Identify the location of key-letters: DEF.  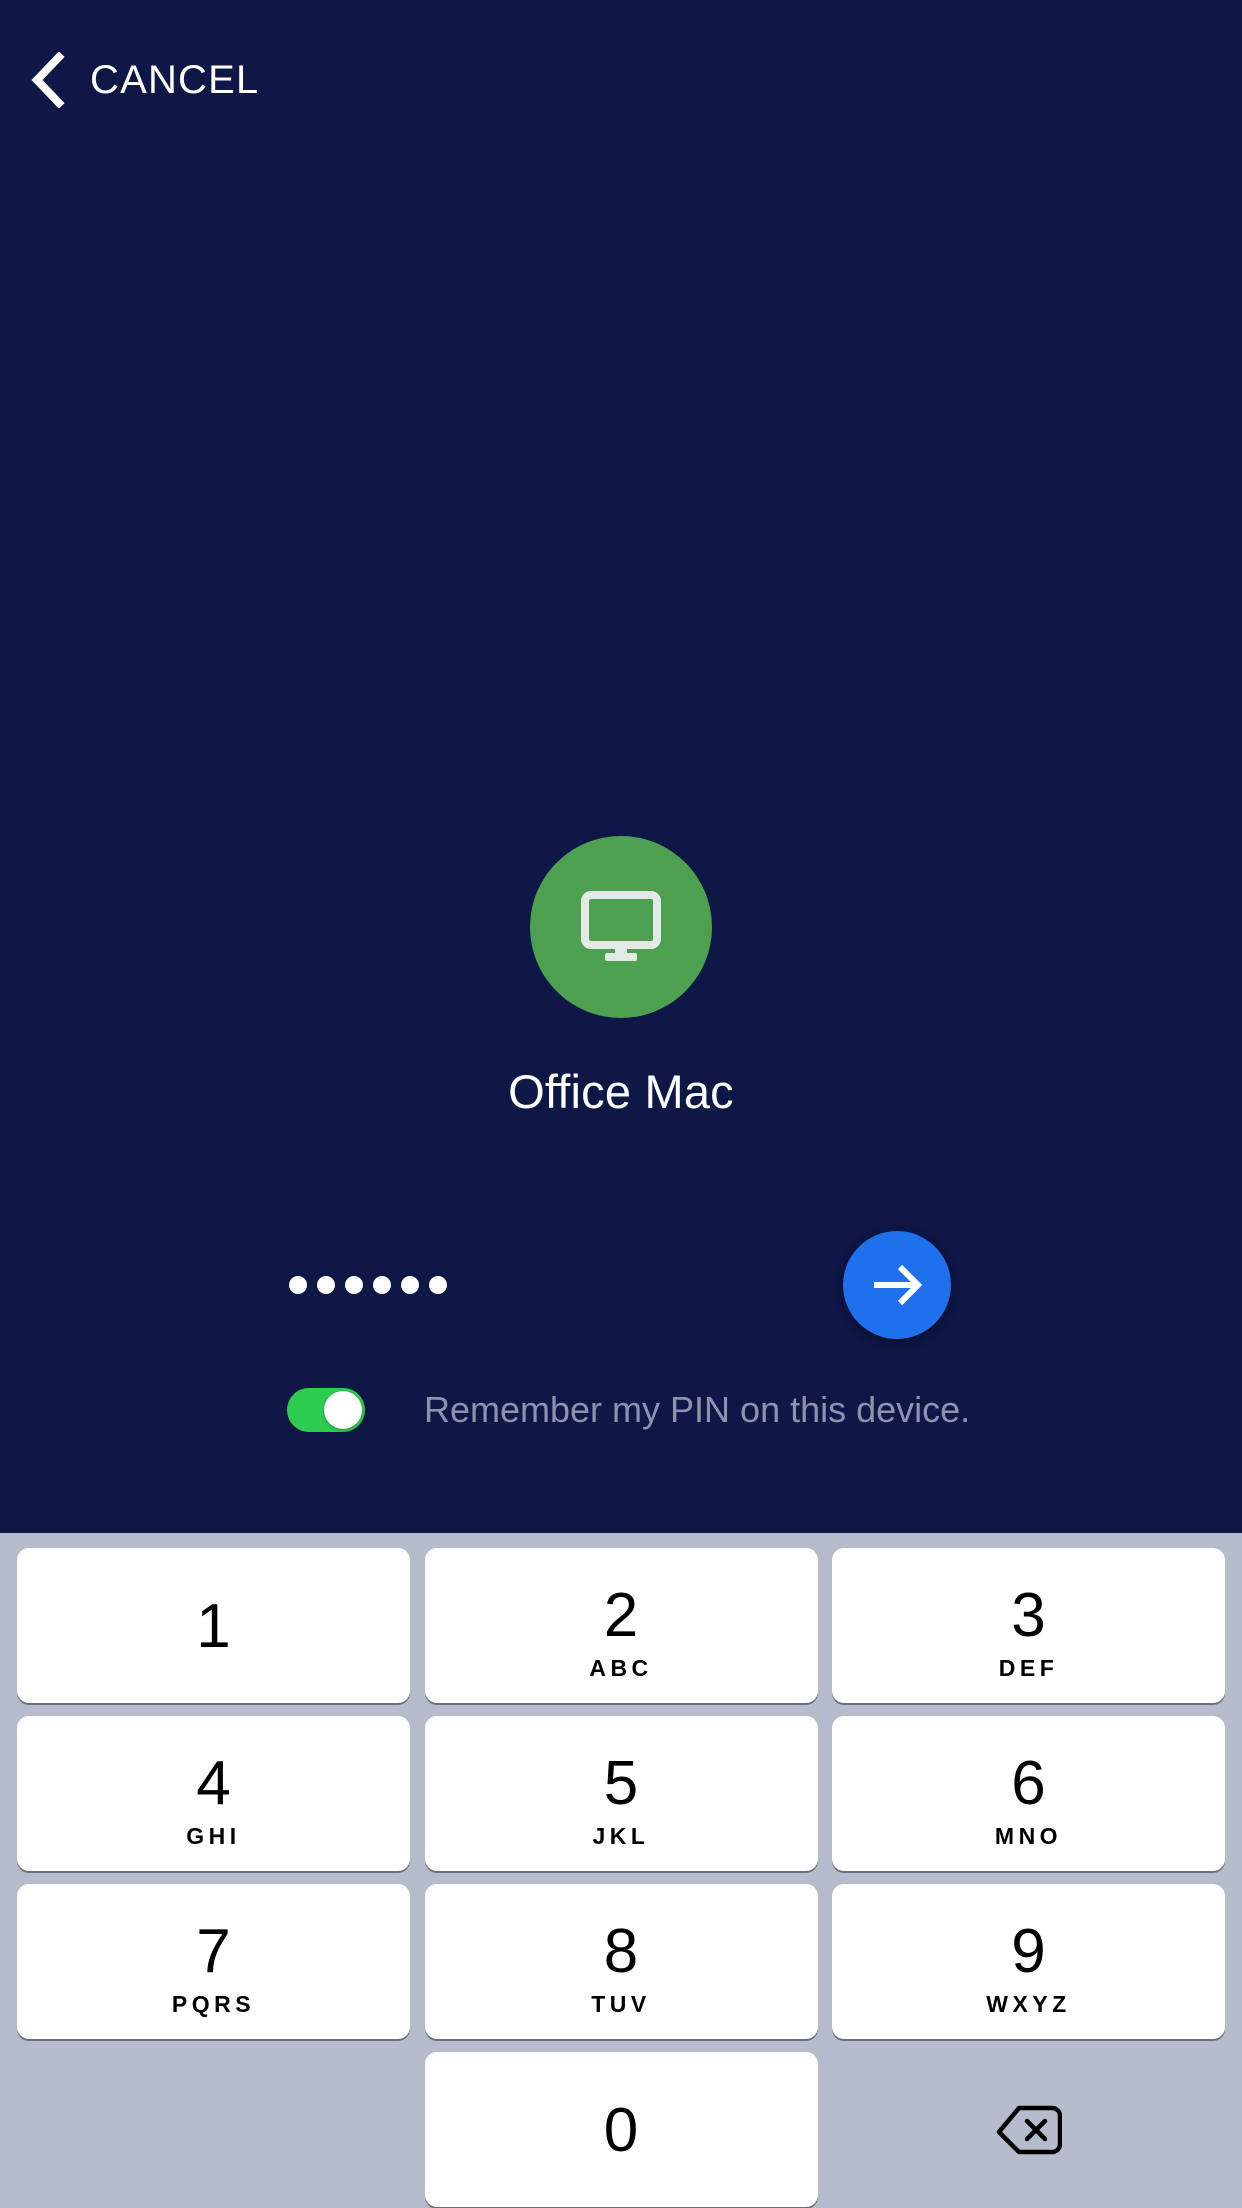
(1028, 1668).